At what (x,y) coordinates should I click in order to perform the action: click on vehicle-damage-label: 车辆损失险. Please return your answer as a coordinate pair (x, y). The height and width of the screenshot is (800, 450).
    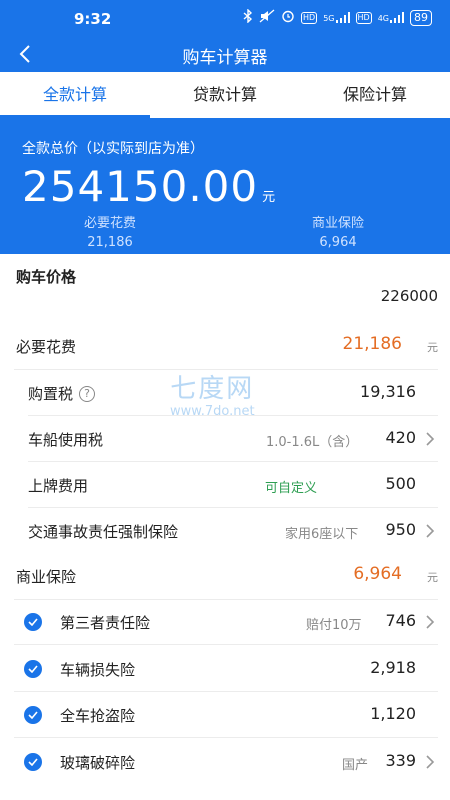
    Looking at the image, I should click on (98, 670).